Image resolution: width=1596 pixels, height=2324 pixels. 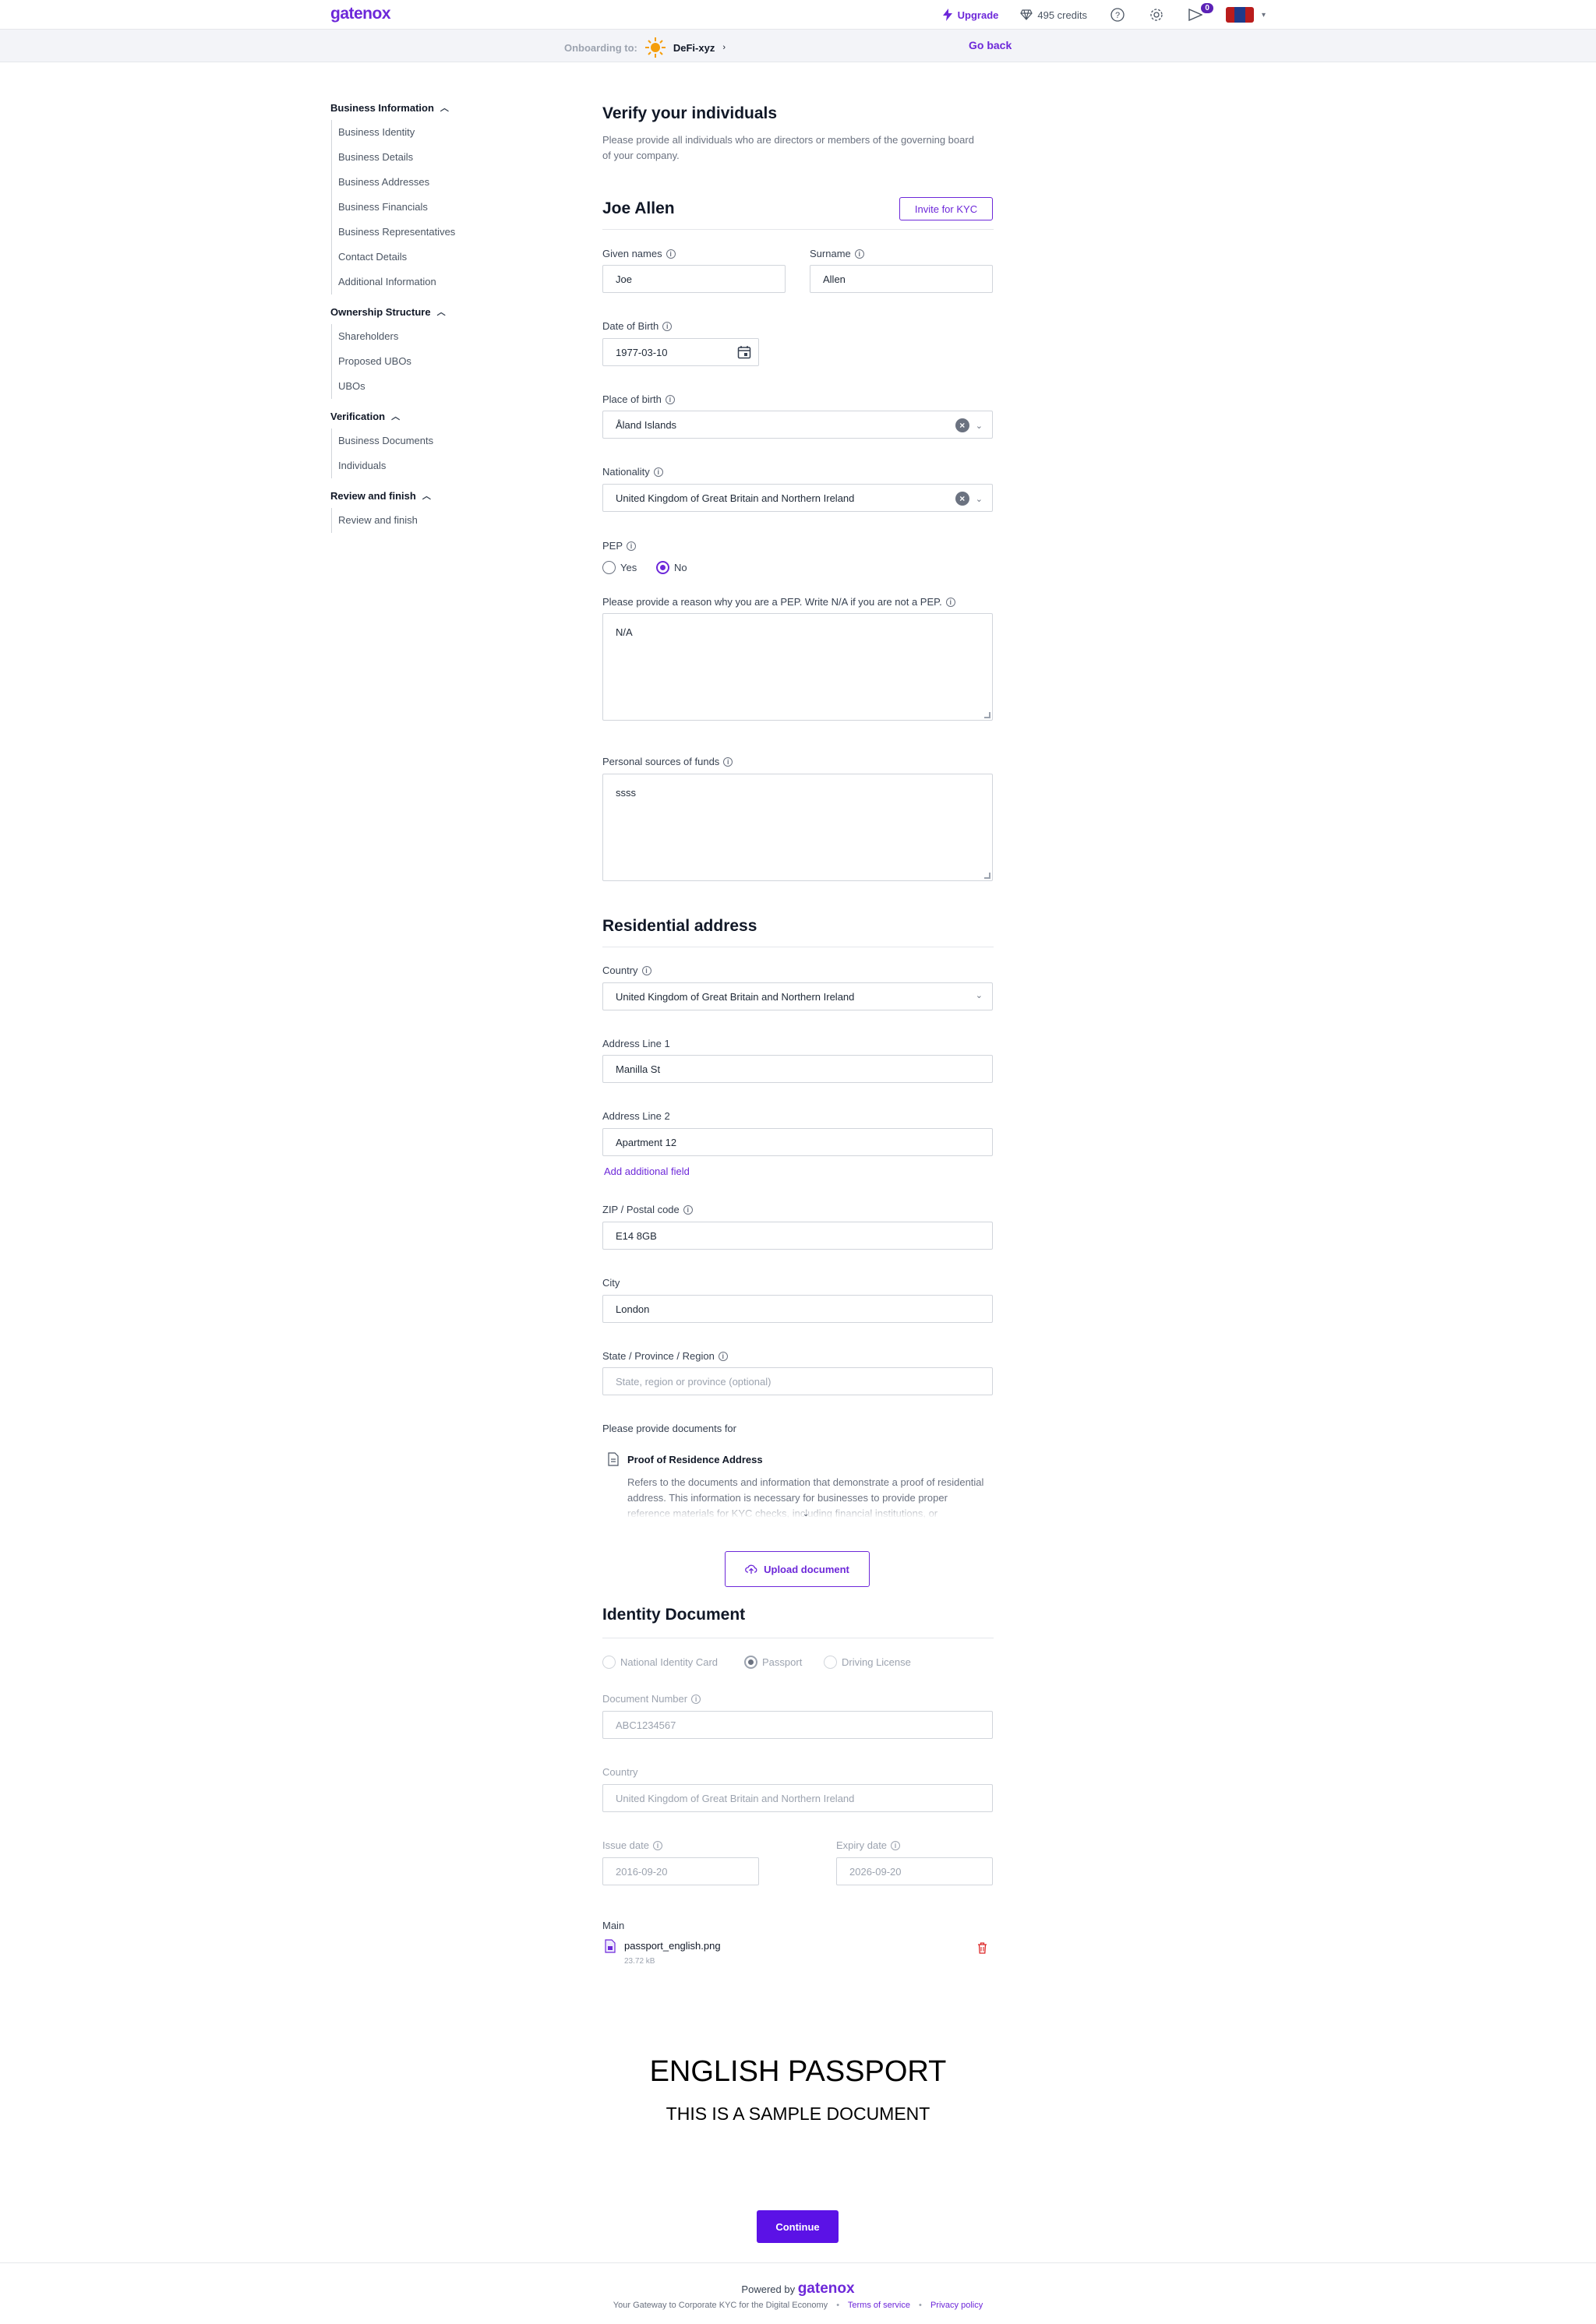 I want to click on footer-logo: gatenox, so click(x=826, y=2289).